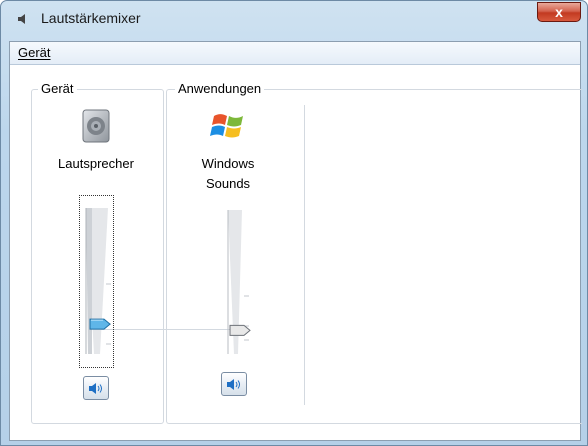  What do you see at coordinates (96, 163) in the screenshot?
I see `device-name-lautsprecher: Lautsprecher` at bounding box center [96, 163].